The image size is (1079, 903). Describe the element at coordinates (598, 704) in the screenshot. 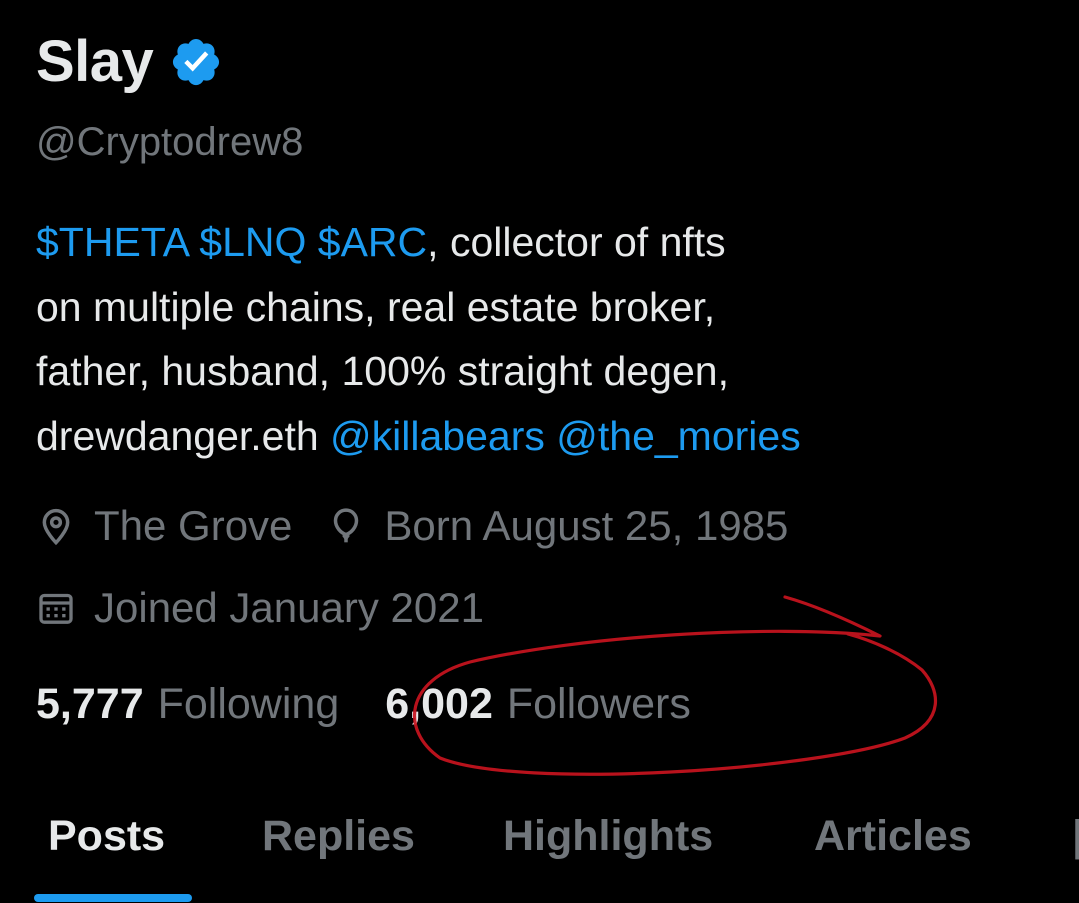

I see `followers-label: Followers` at that location.